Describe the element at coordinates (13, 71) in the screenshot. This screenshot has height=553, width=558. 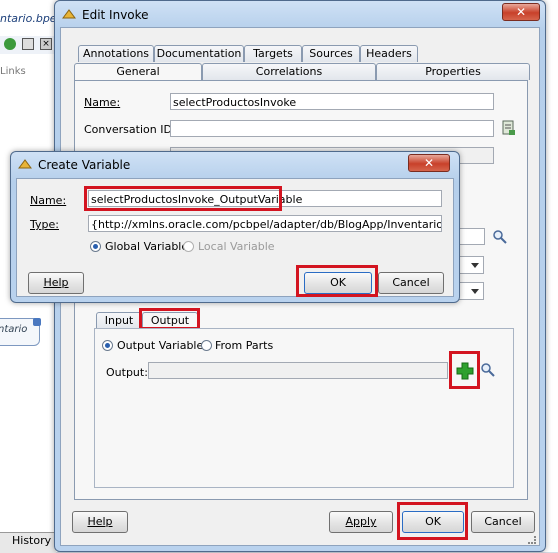
I see `links-label: Links` at that location.